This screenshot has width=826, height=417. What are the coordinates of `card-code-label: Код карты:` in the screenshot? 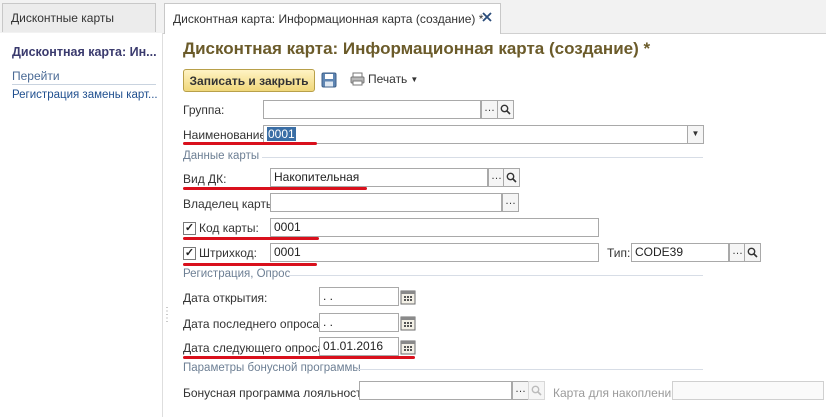 It's located at (229, 228).